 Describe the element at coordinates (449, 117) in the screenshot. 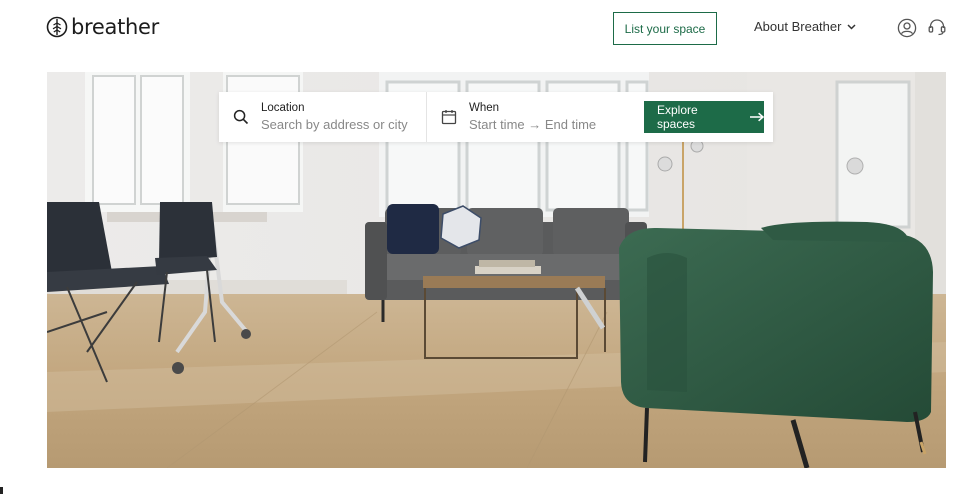

I see `calendar-icon` at that location.